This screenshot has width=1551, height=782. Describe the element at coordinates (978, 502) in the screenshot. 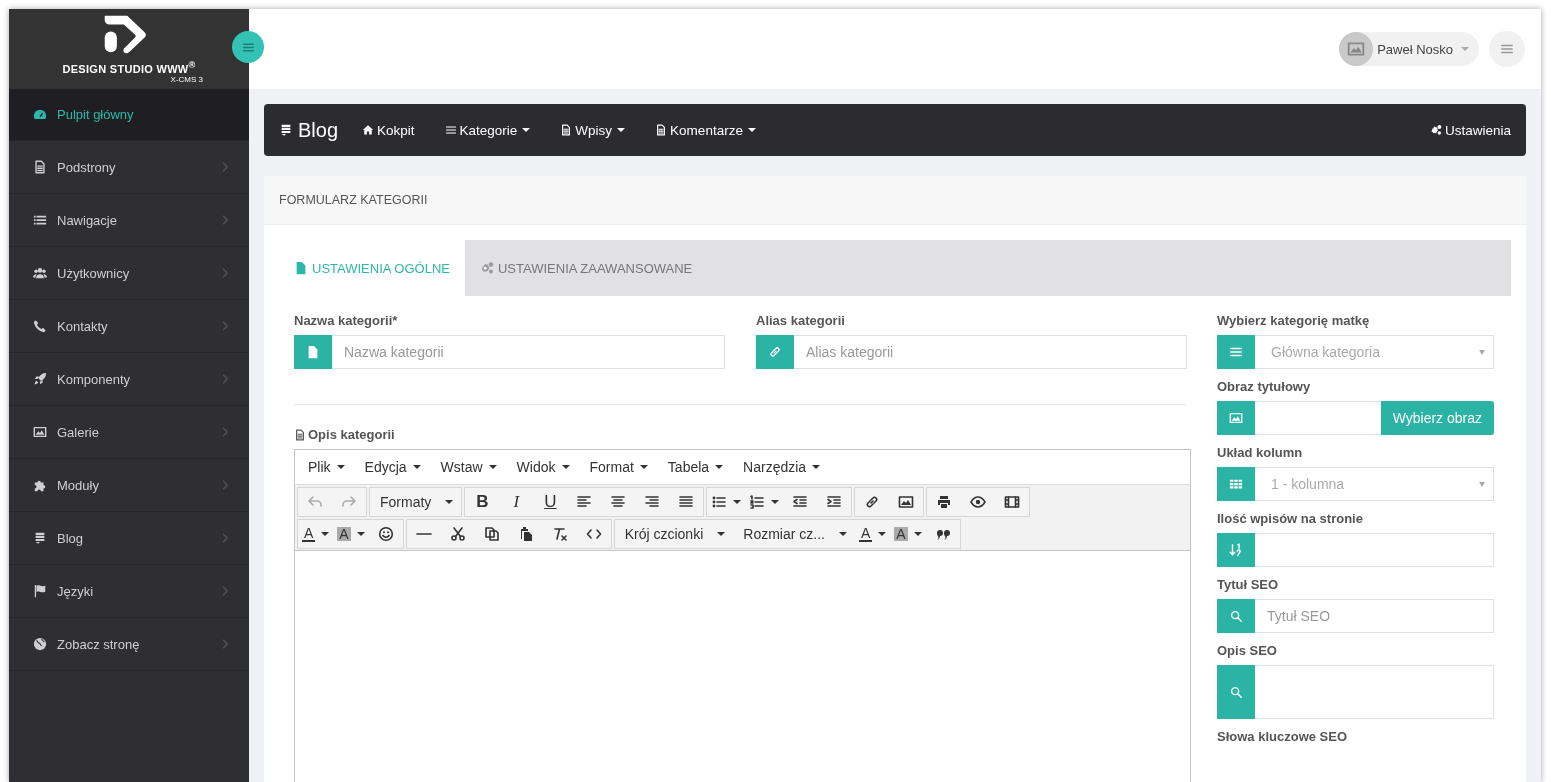

I see `eye-icon` at that location.